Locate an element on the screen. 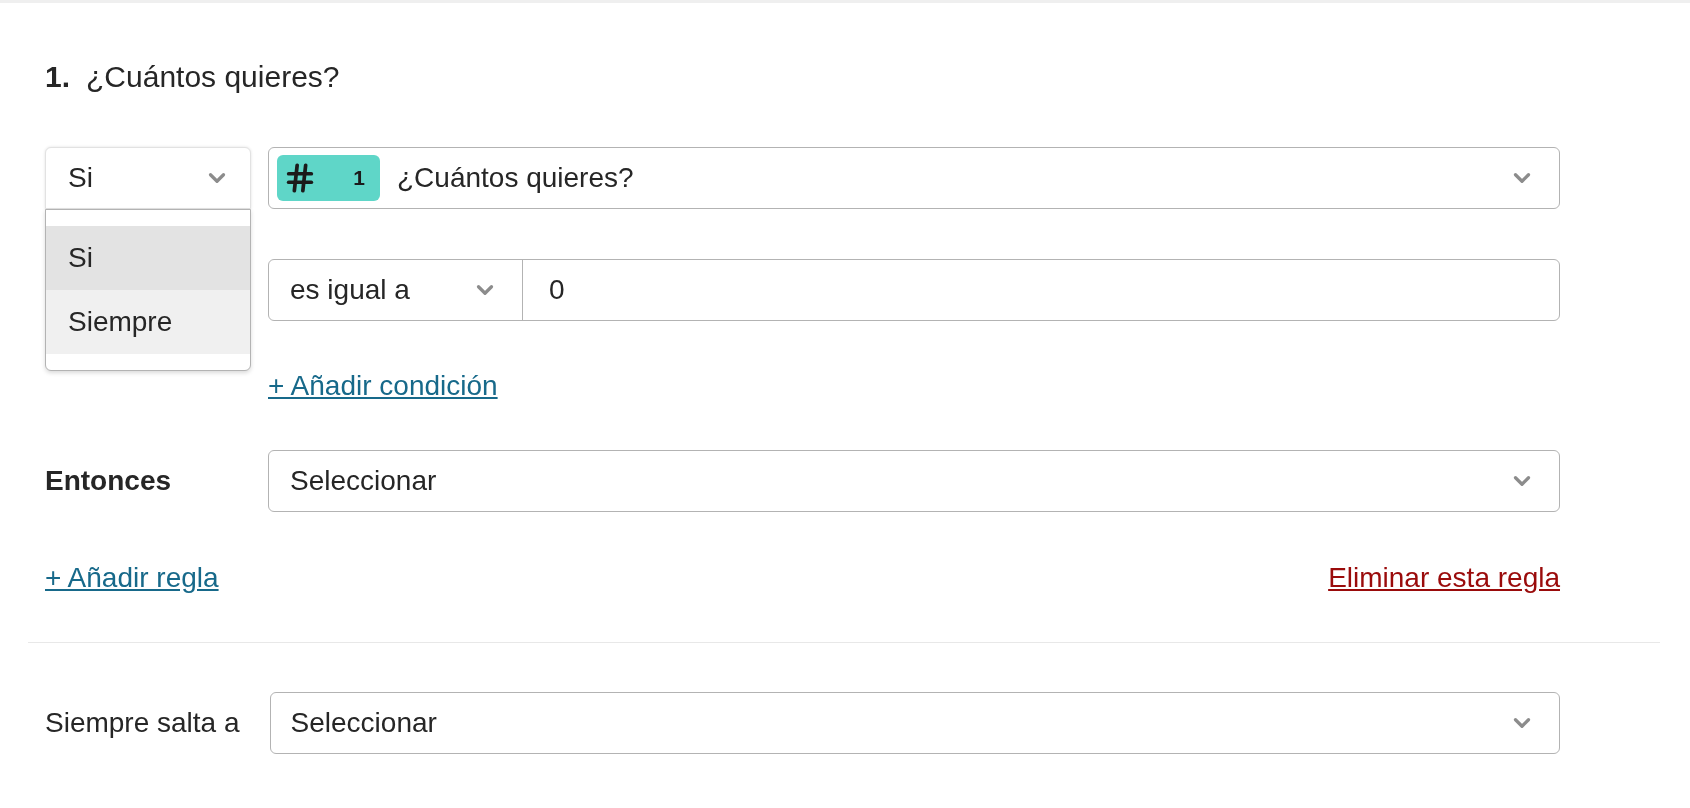 The width and height of the screenshot is (1690, 808). then-label: Entonces is located at coordinates (108, 481).